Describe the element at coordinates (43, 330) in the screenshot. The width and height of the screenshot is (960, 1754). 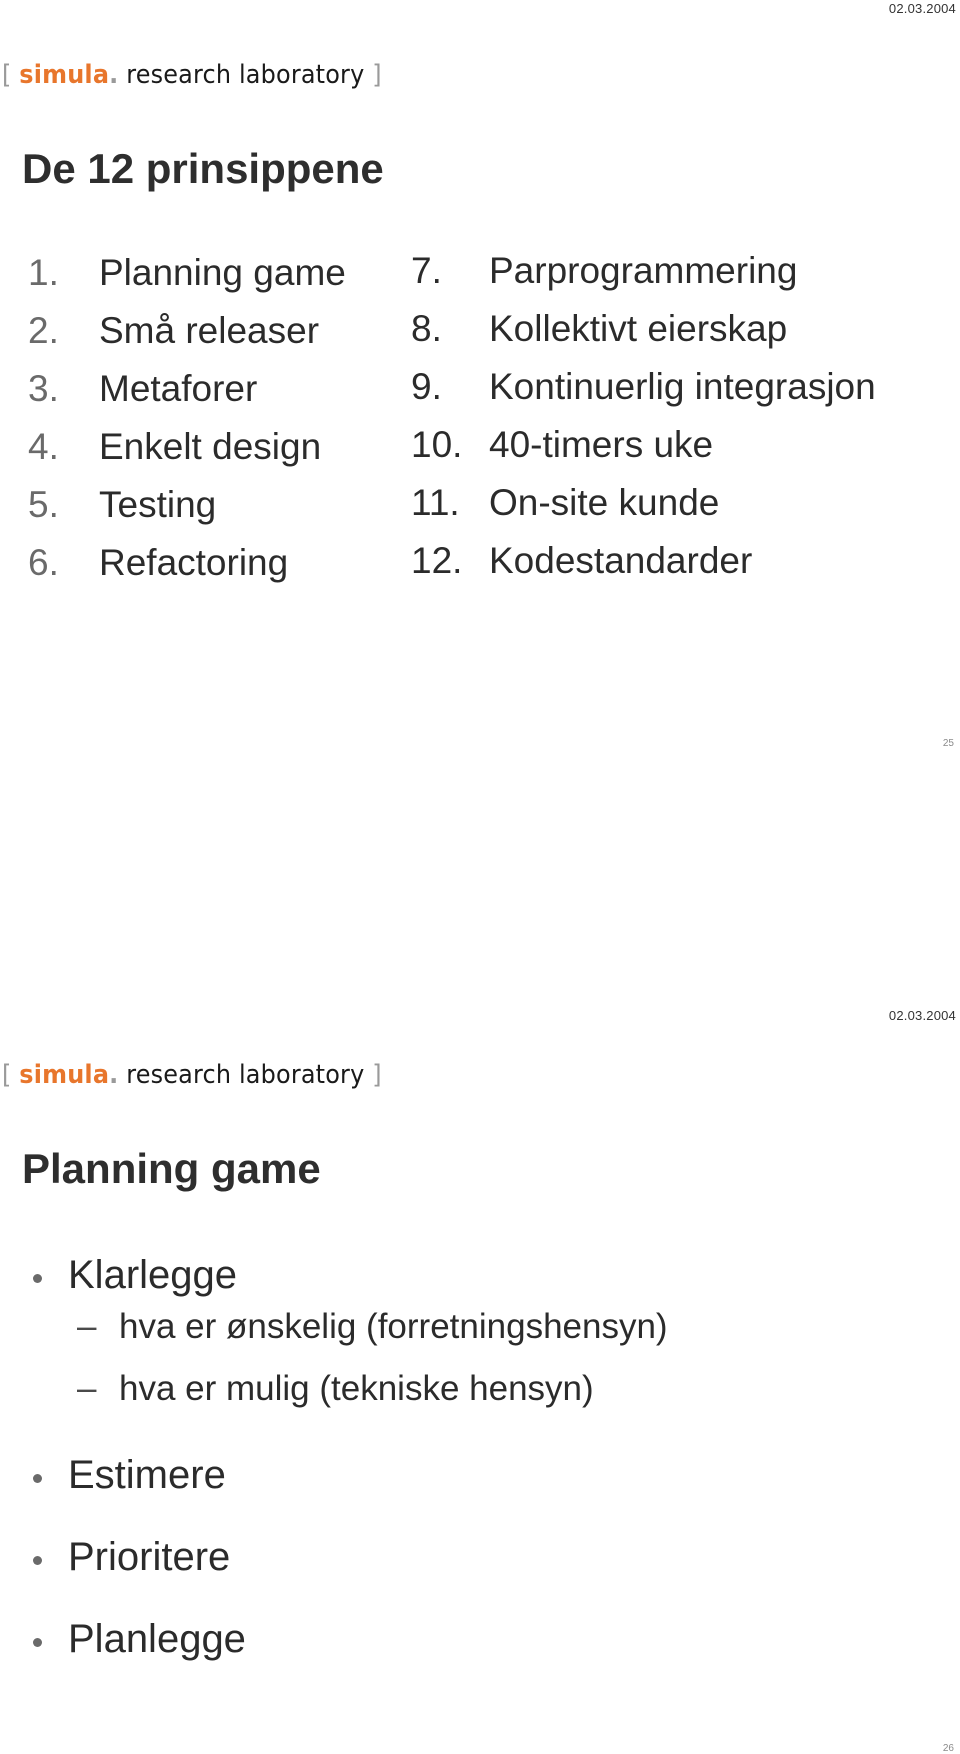
I see `principle-number: 2.` at that location.